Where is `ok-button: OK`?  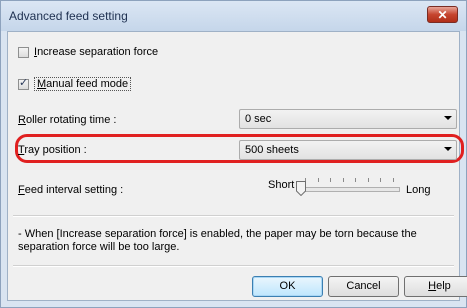
ok-button: OK is located at coordinates (287, 286).